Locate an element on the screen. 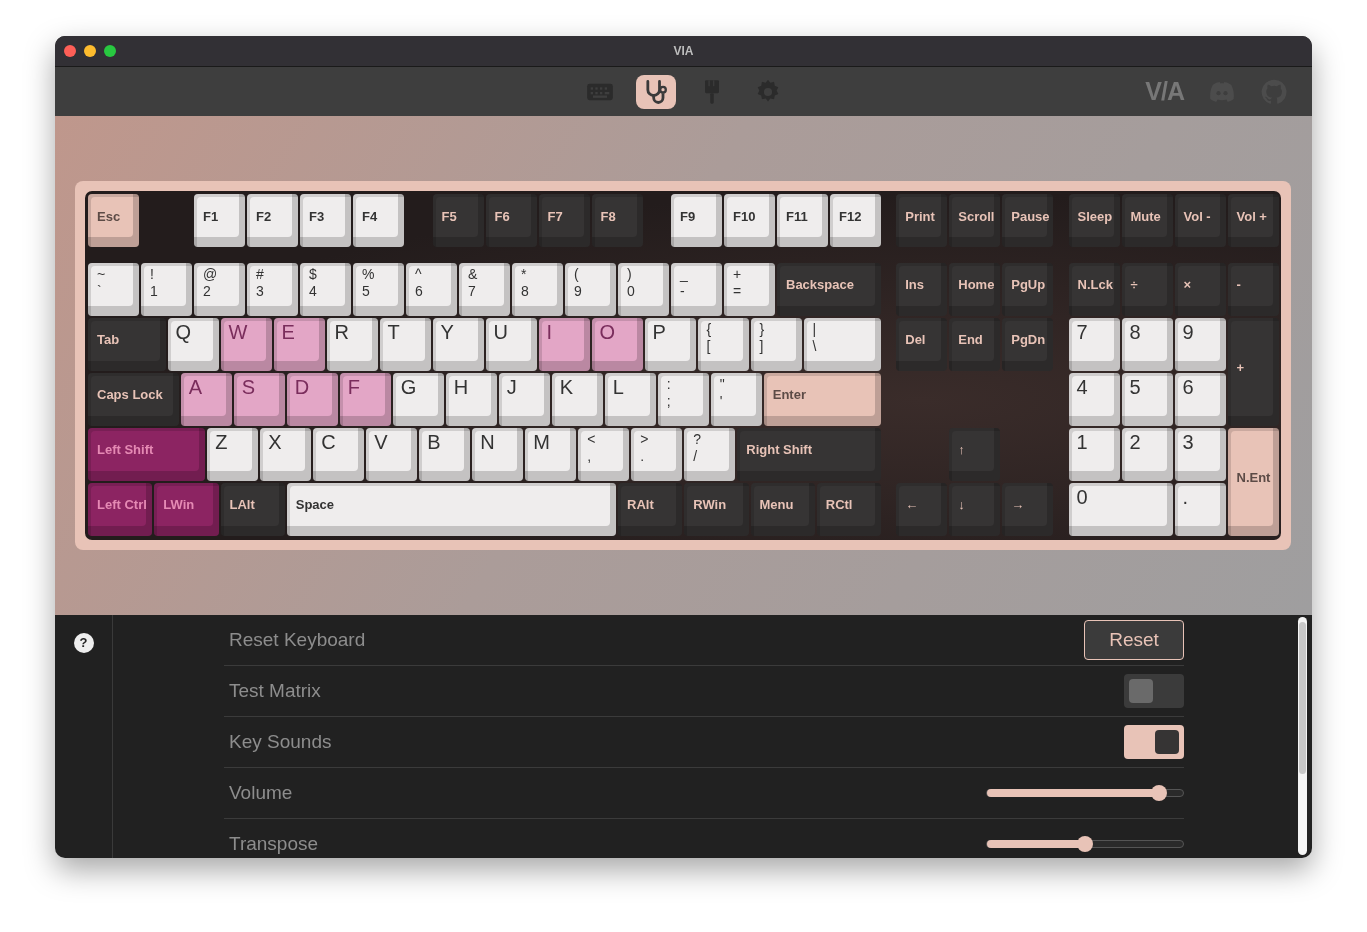 The height and width of the screenshot is (932, 1367). keycap: 2 is located at coordinates (1147, 454).